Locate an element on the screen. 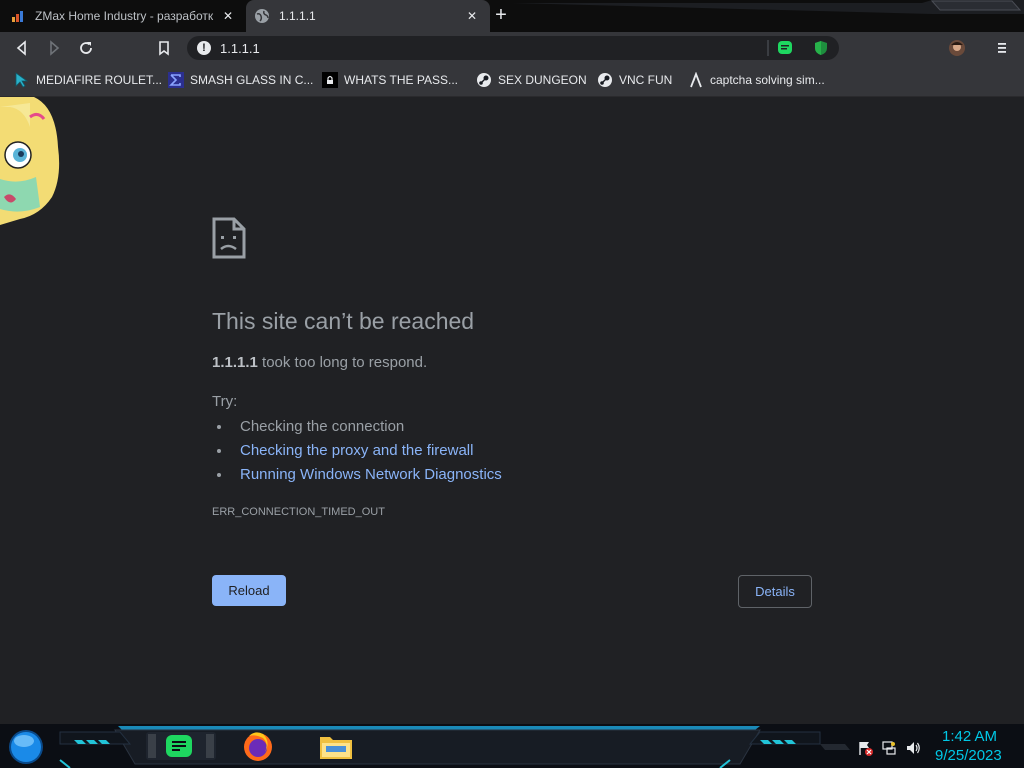  error-message: 1.1.1.1 took too long to respond. is located at coordinates (319, 362).